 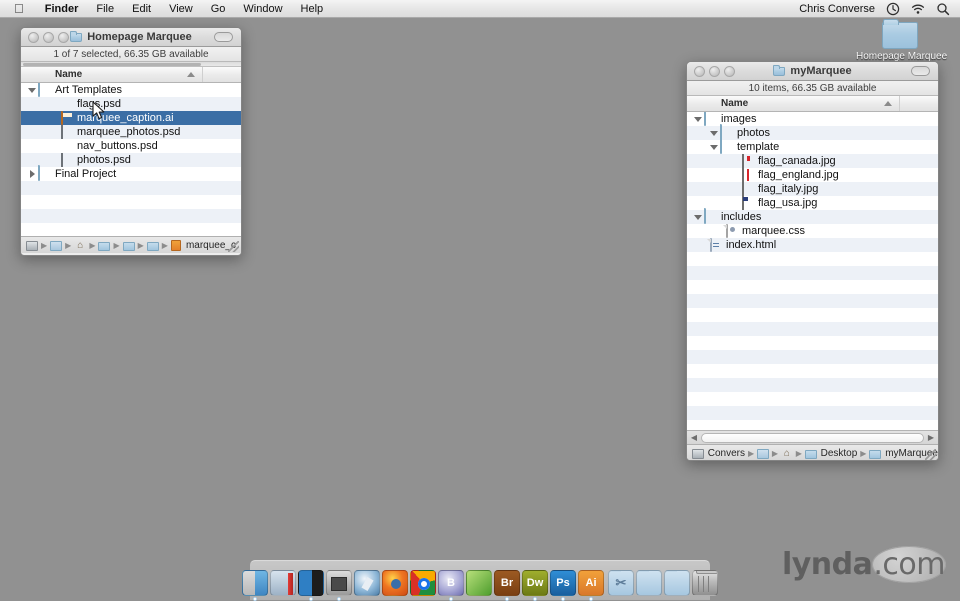 What do you see at coordinates (931, 437) in the screenshot?
I see `scroll-right-arrow-icon: ▶` at bounding box center [931, 437].